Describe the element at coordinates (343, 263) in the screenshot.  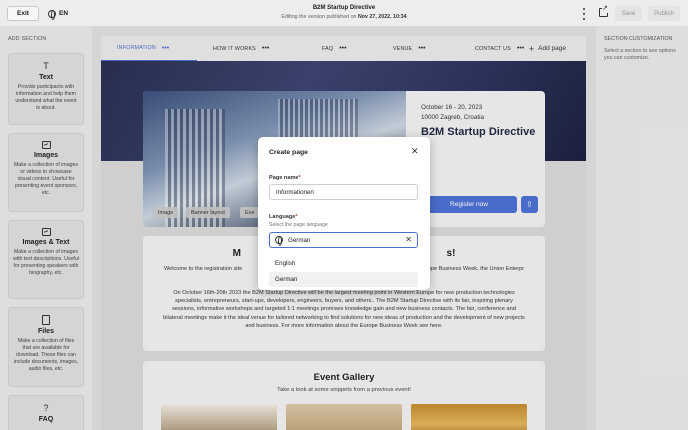
I see `option-english: English` at that location.